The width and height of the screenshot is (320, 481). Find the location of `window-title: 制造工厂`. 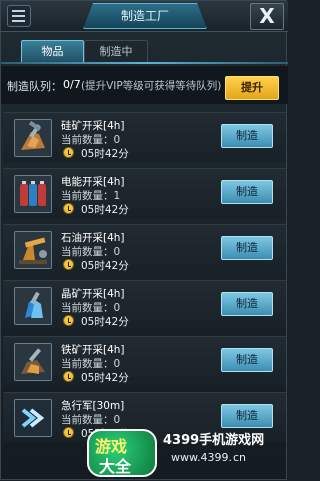

window-title: 制造工厂 is located at coordinates (145, 16).